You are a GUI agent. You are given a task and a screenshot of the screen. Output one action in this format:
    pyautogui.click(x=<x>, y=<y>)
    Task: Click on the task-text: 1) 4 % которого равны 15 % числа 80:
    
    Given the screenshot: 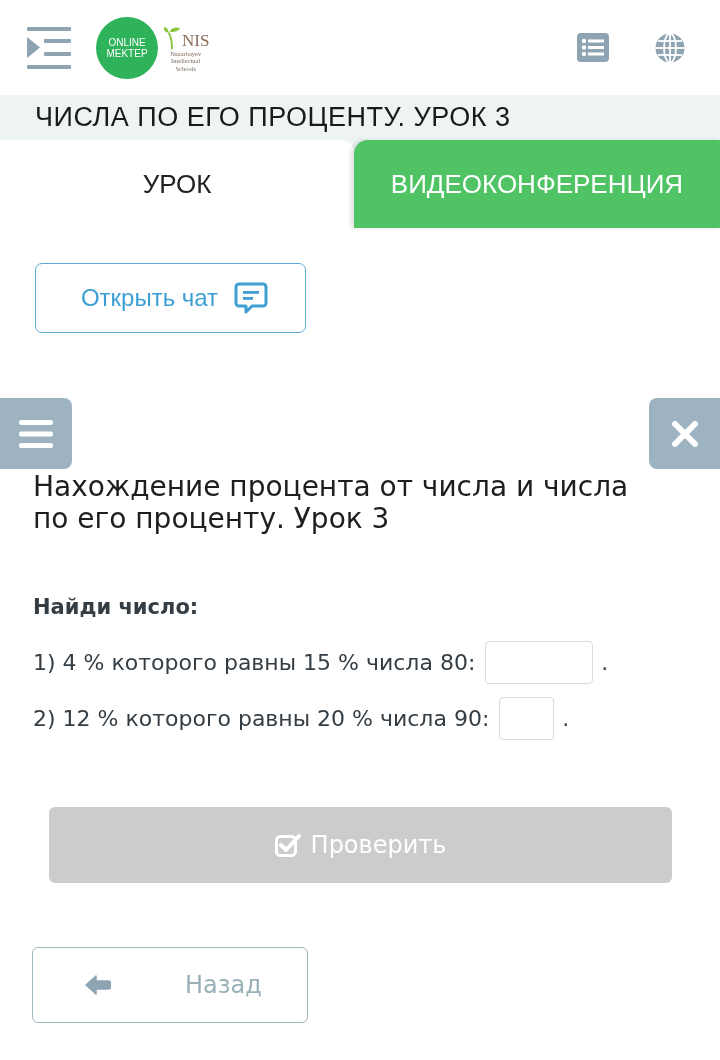 What is the action you would take?
    pyautogui.click(x=254, y=662)
    